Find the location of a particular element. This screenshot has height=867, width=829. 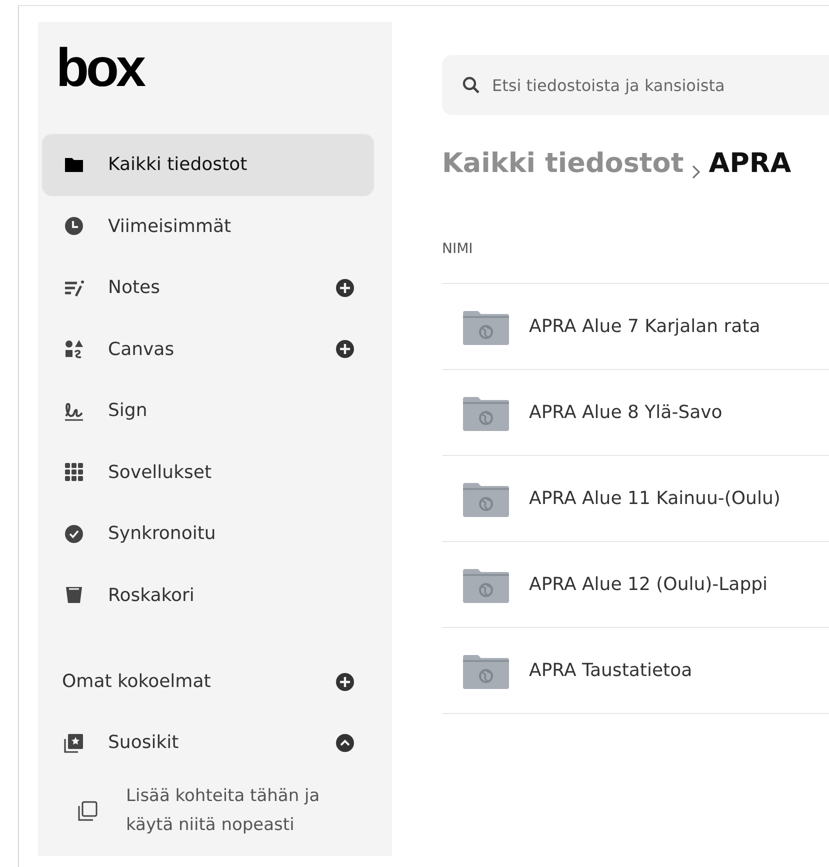

sidebar-item: Viimeisimmät is located at coordinates (208, 226).